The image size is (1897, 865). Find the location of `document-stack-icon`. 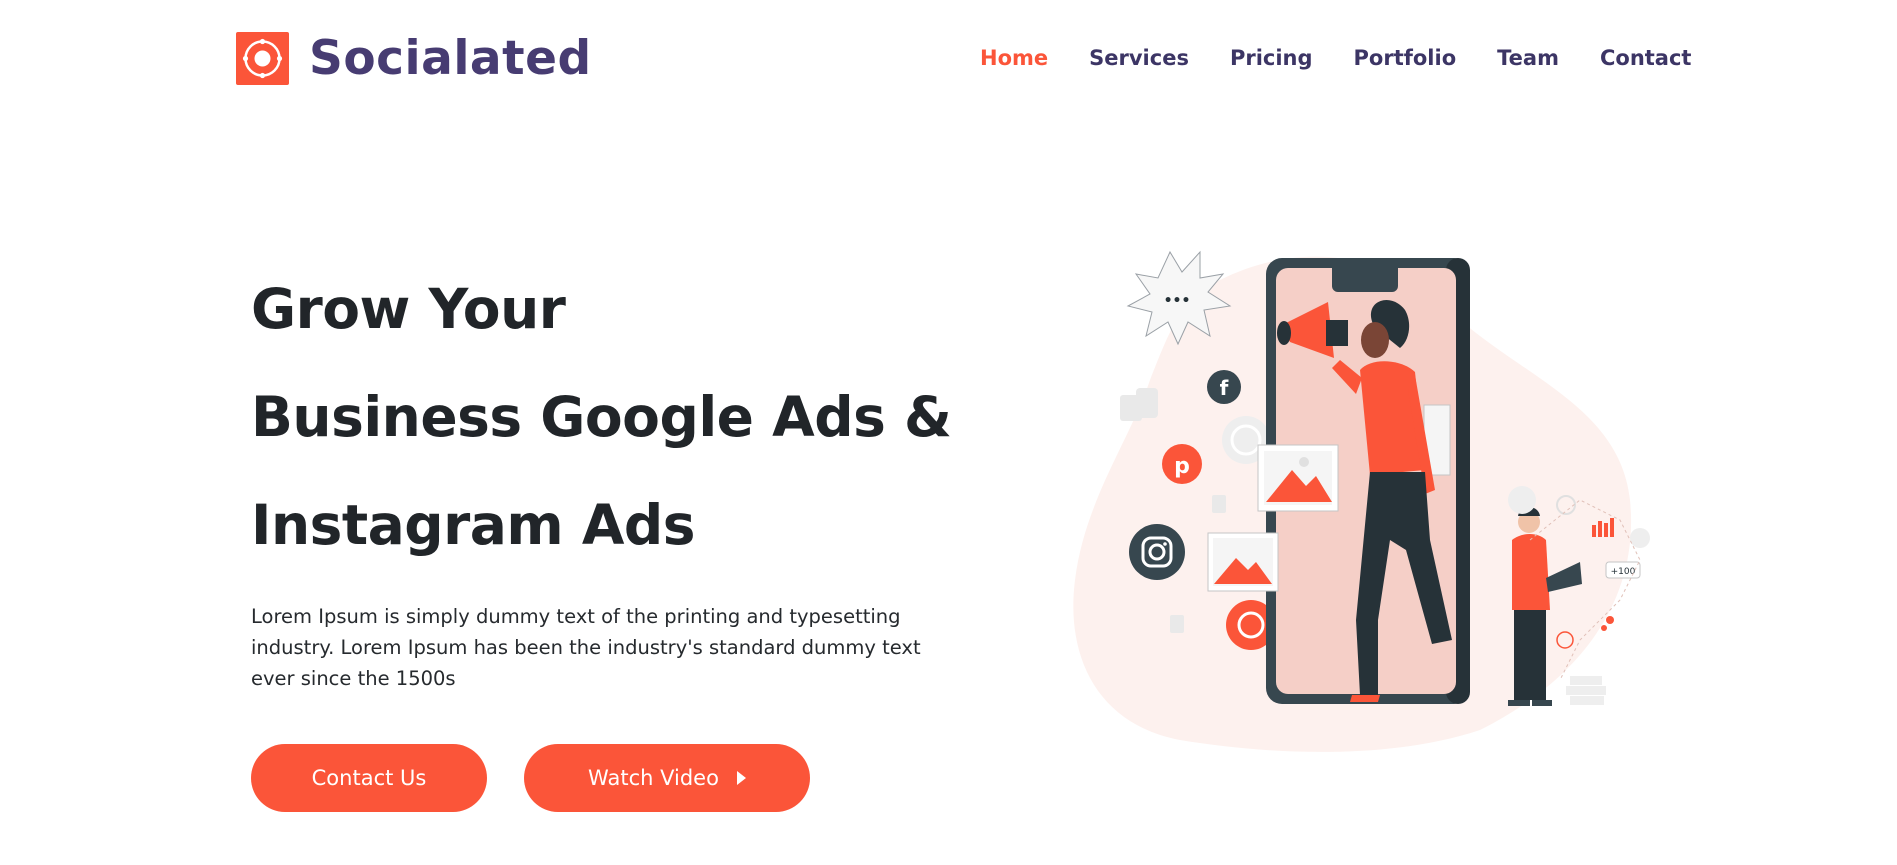

document-stack-icon is located at coordinates (1586, 690).